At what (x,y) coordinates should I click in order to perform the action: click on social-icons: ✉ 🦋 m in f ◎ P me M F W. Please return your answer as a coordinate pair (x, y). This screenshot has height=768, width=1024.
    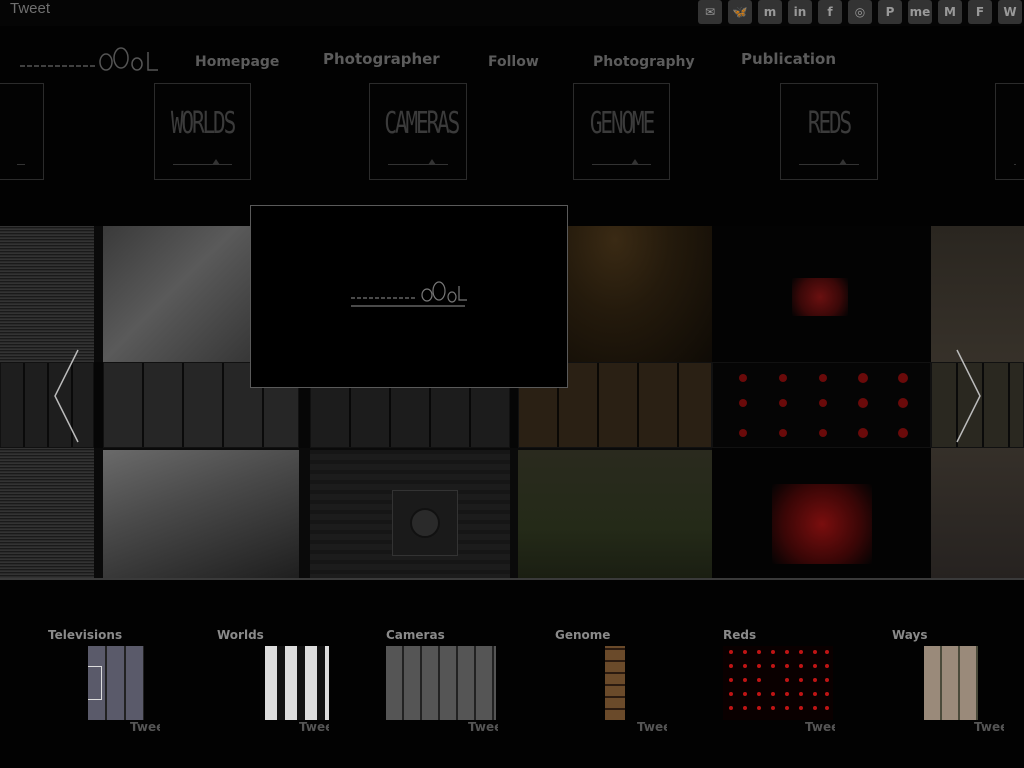
    Looking at the image, I should click on (860, 12).